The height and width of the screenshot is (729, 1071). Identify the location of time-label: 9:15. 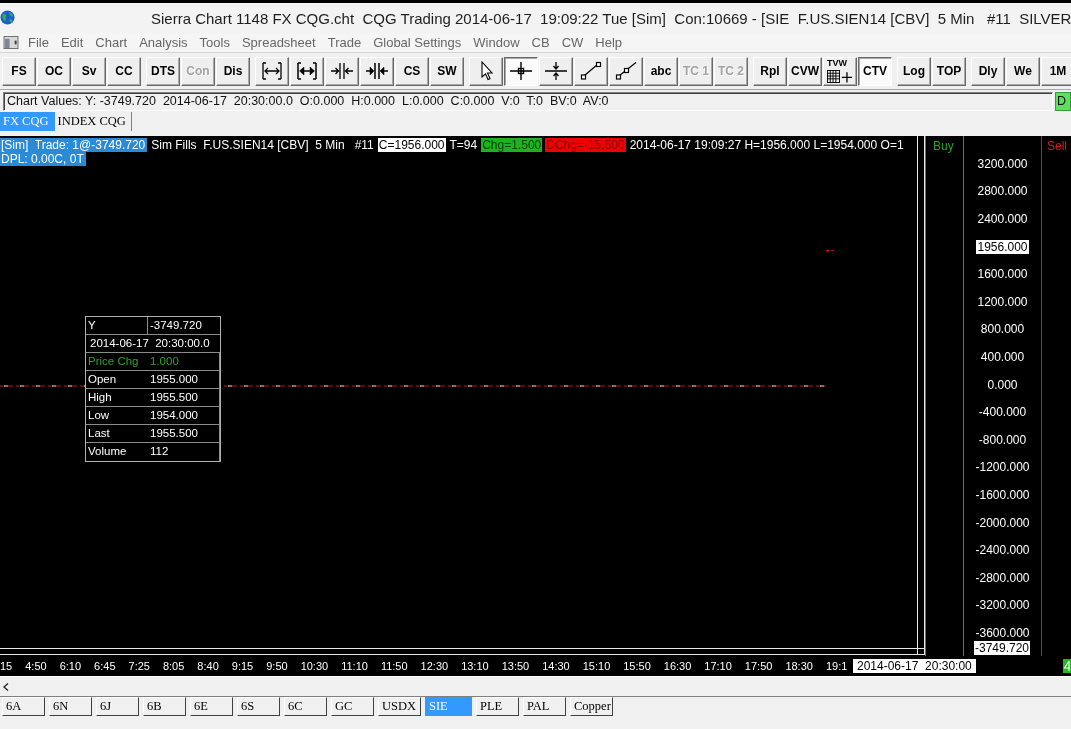
(242, 666).